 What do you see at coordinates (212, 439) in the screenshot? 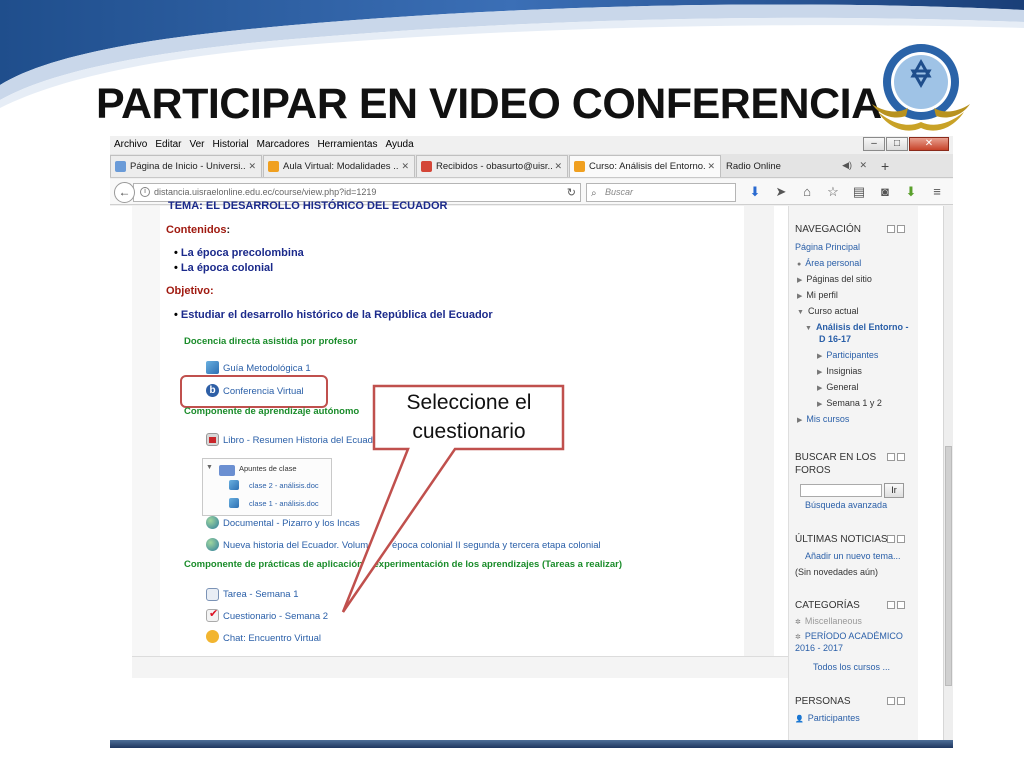
I see `pdf-icon` at bounding box center [212, 439].